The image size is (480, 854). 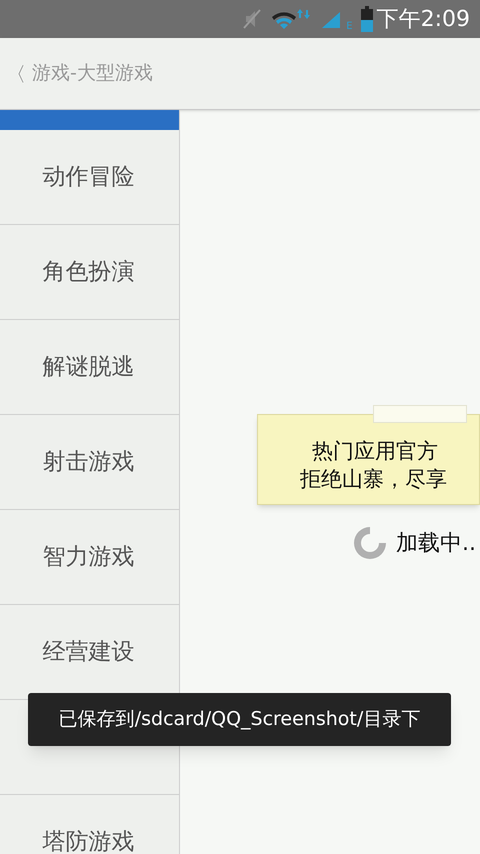 I want to click on sidebar-item: 塔防游戏, so click(x=89, y=824).